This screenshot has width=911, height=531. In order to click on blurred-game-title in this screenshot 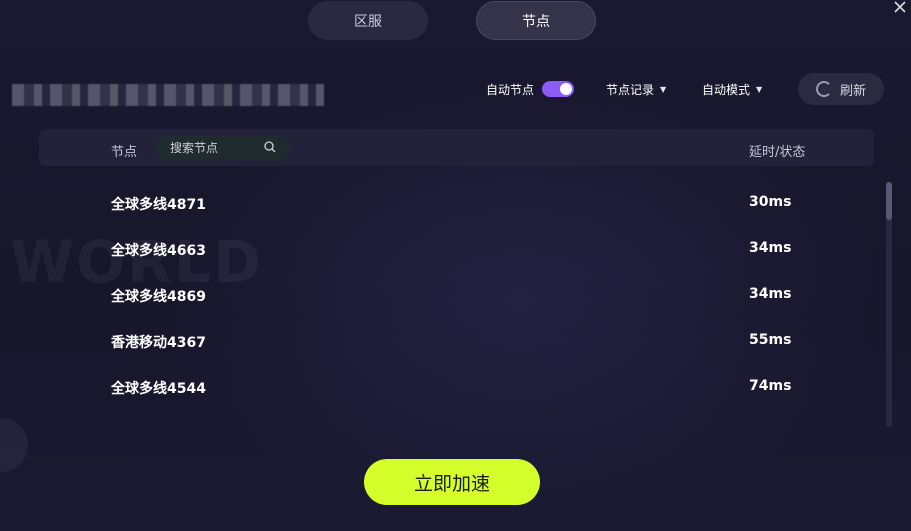, I will do `click(168, 95)`.